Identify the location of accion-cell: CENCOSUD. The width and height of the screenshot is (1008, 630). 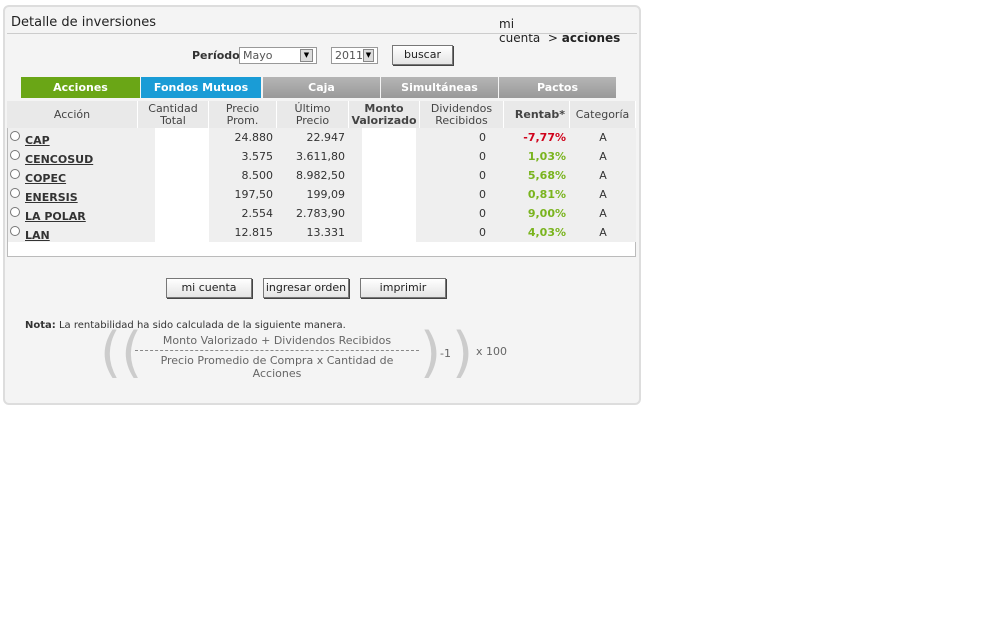
(73, 156).